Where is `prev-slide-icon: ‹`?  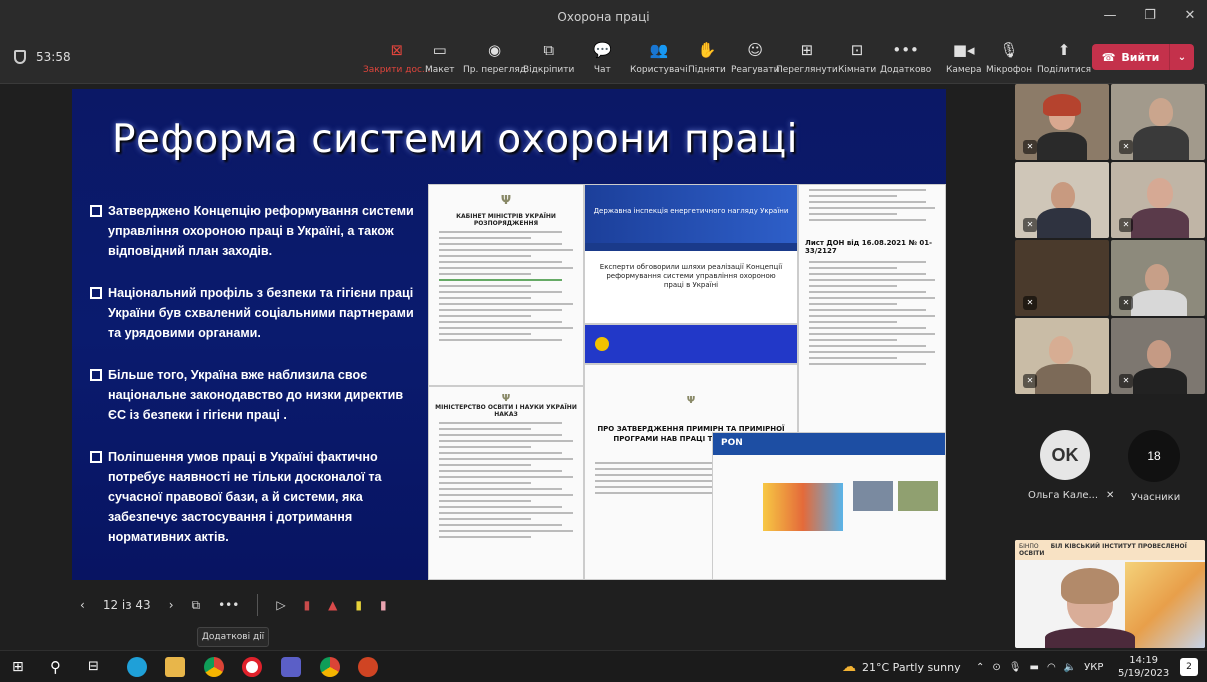
prev-slide-icon: ‹ is located at coordinates (82, 605).